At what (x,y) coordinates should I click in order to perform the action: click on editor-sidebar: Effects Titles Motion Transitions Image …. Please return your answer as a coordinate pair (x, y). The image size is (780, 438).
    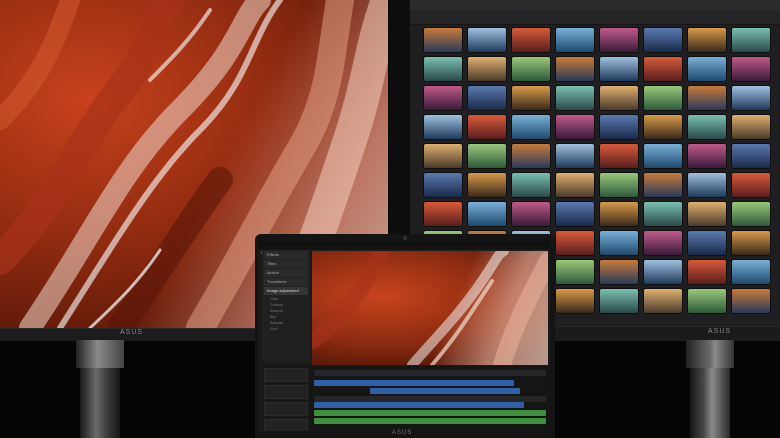
    Looking at the image, I should click on (286, 306).